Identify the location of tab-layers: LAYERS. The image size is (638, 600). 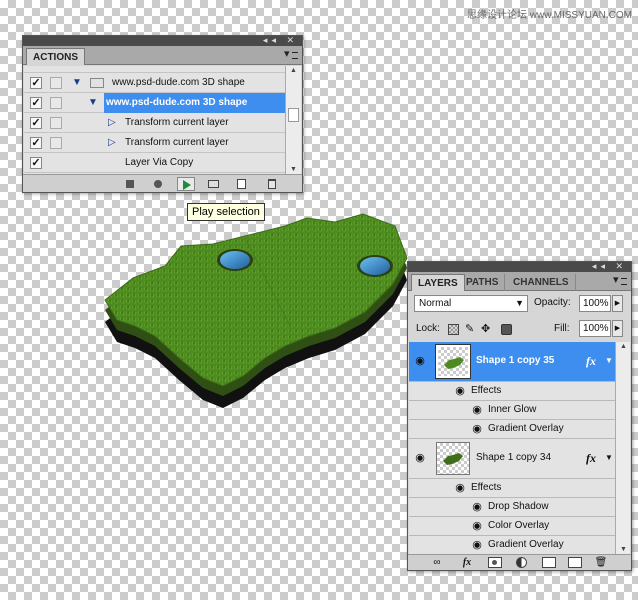
(438, 282).